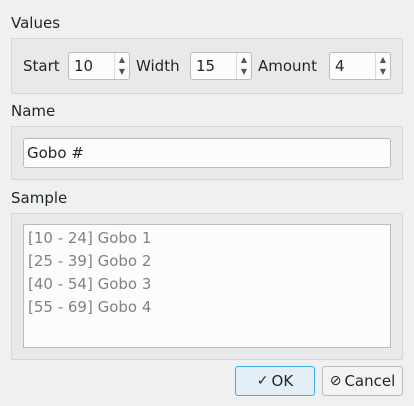  I want to click on cancel-icon: ⊘, so click(335, 381).